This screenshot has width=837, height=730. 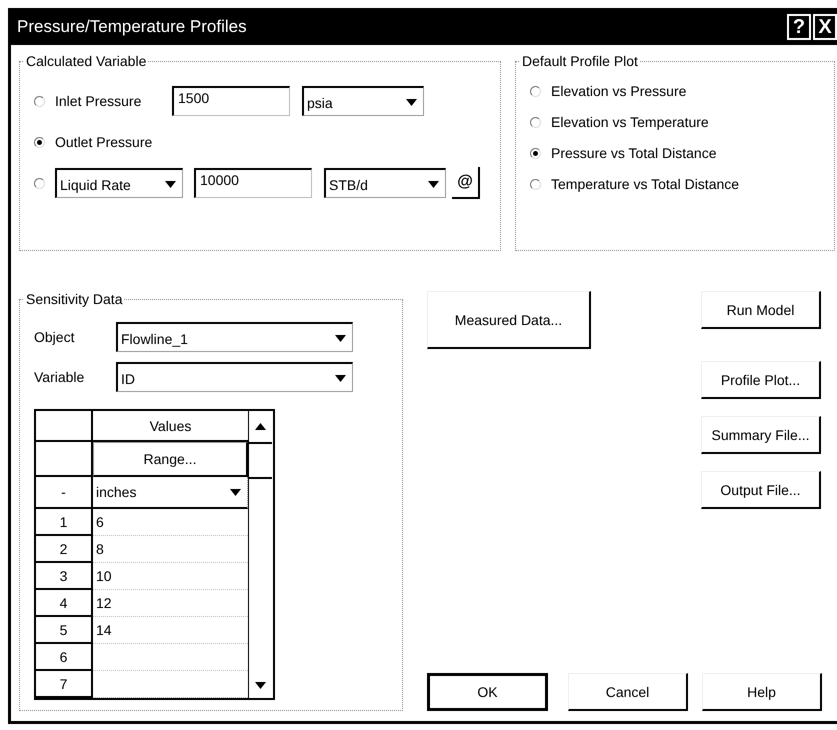 What do you see at coordinates (60, 377) in the screenshot?
I see `field-label: Variable` at bounding box center [60, 377].